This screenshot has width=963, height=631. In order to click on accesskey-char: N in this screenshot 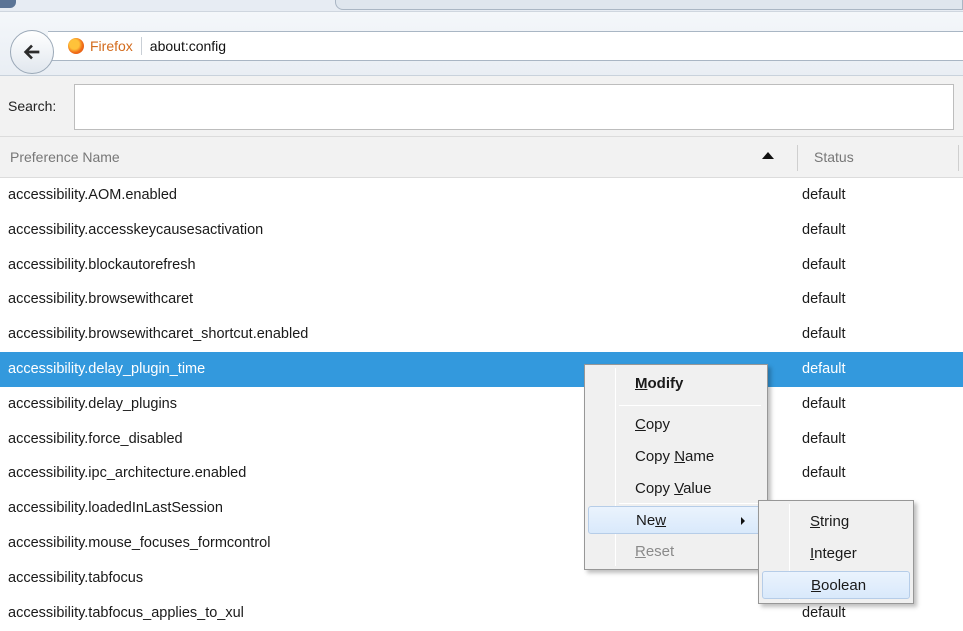, I will do `click(680, 456)`.